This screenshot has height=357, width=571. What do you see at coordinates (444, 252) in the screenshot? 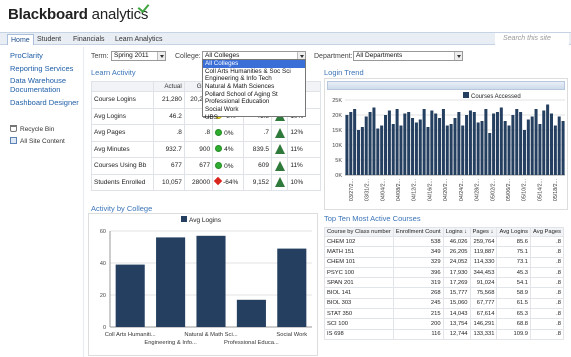
I see `table-row: MATH 151 349 26,205 119,887 75.1.8` at bounding box center [444, 252].